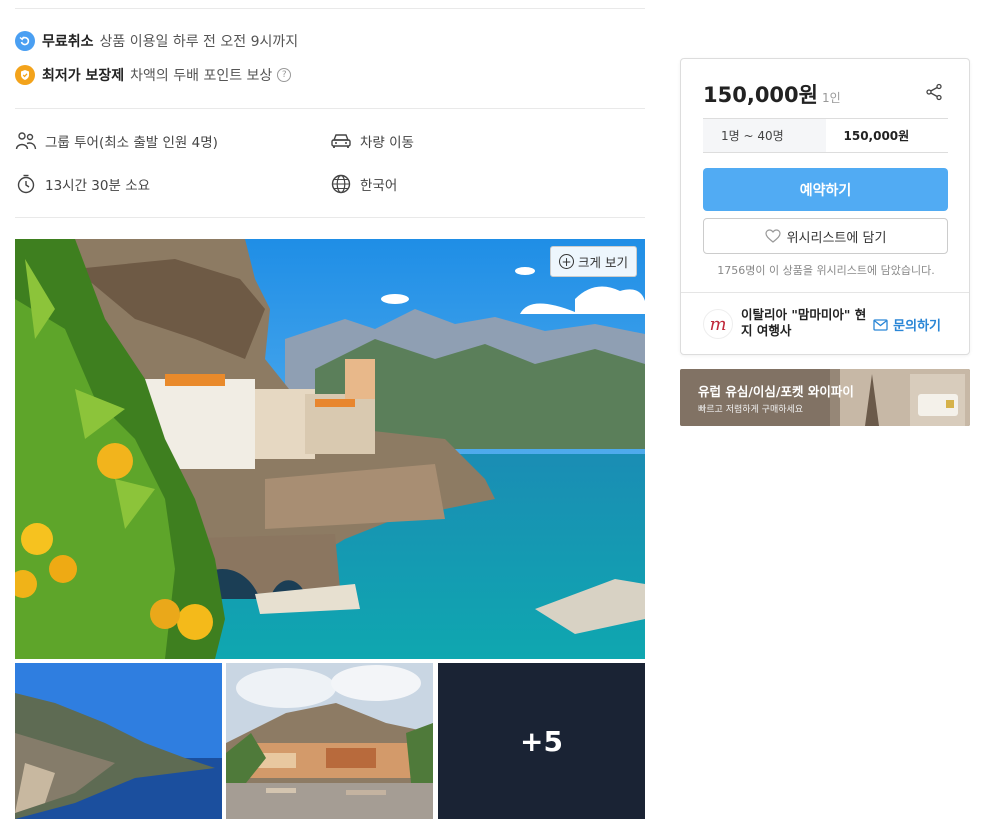  Describe the element at coordinates (751, 410) in the screenshot. I see `banner-subtitle: 빠르고 저렴하게 구매하세요` at that location.